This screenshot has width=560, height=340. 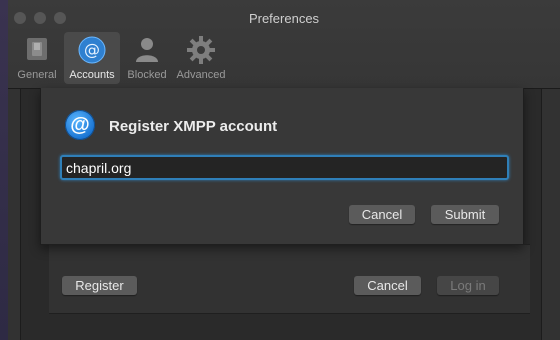 What do you see at coordinates (387, 285) in the screenshot?
I see `cancel-button: Cancel` at bounding box center [387, 285].